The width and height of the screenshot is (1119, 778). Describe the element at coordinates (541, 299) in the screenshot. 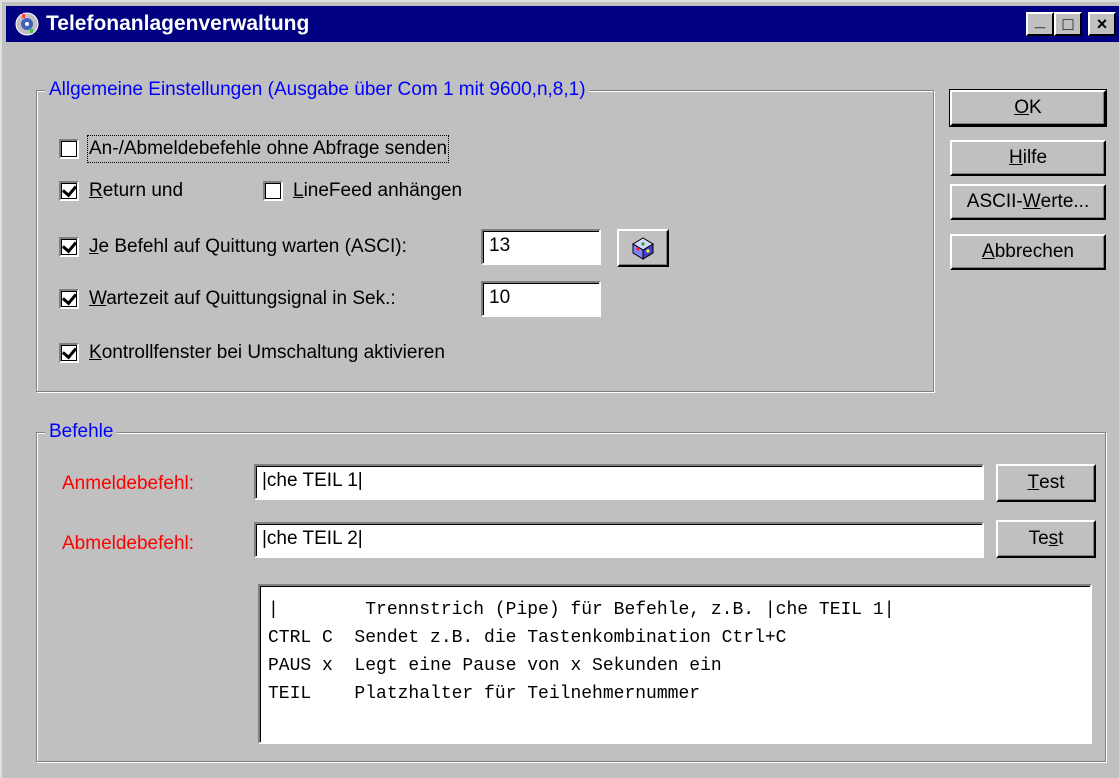

I see `wait-time-input: 10` at that location.